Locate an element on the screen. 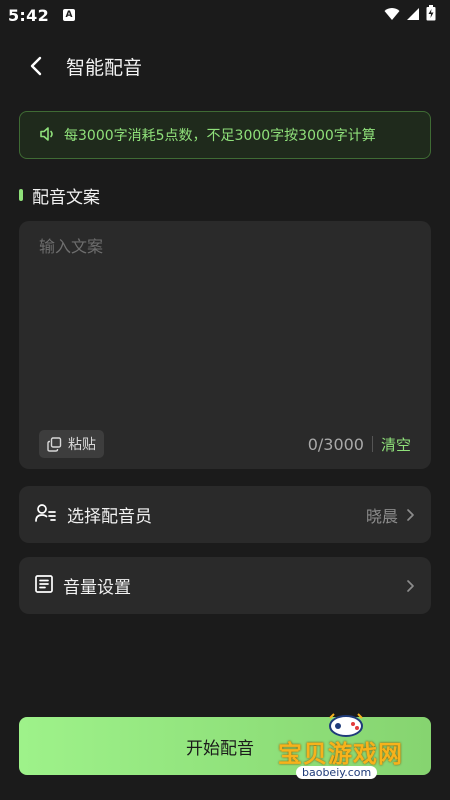 The height and width of the screenshot is (800, 450). paste-button: 粘贴 is located at coordinates (71, 444).